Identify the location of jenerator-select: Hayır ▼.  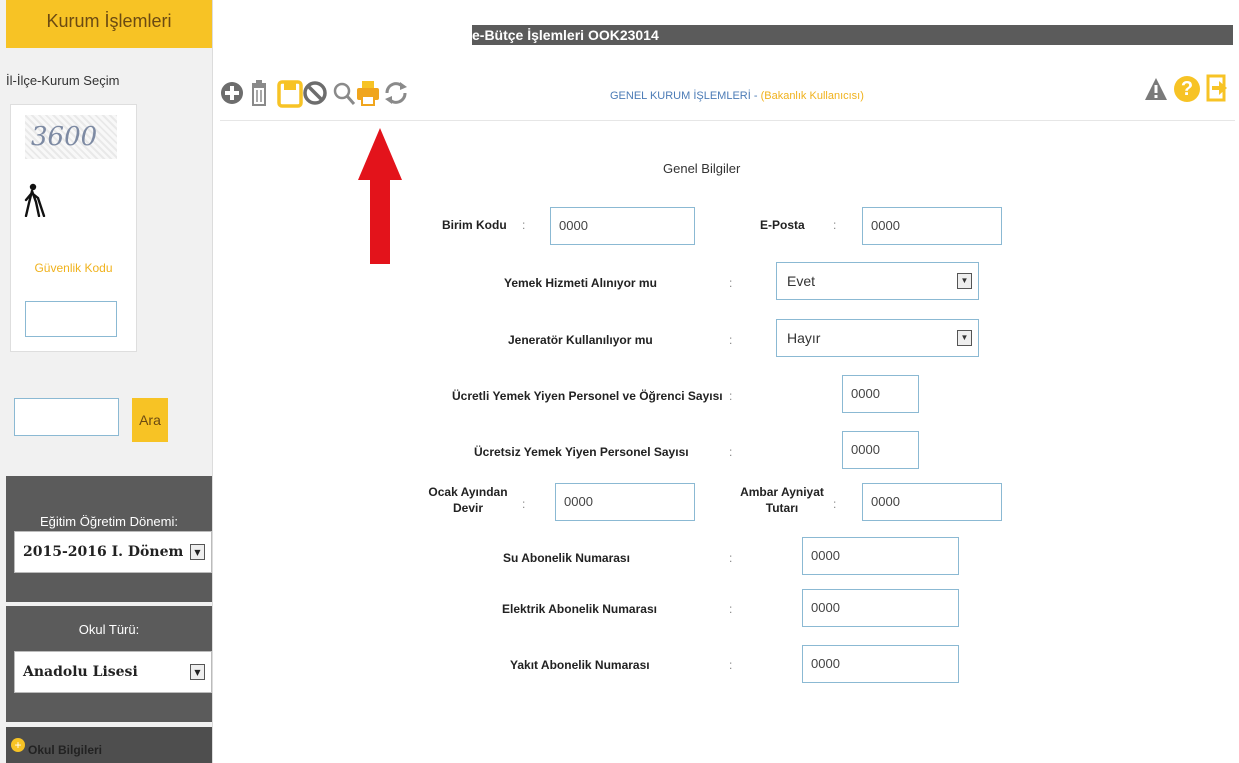
(877, 338).